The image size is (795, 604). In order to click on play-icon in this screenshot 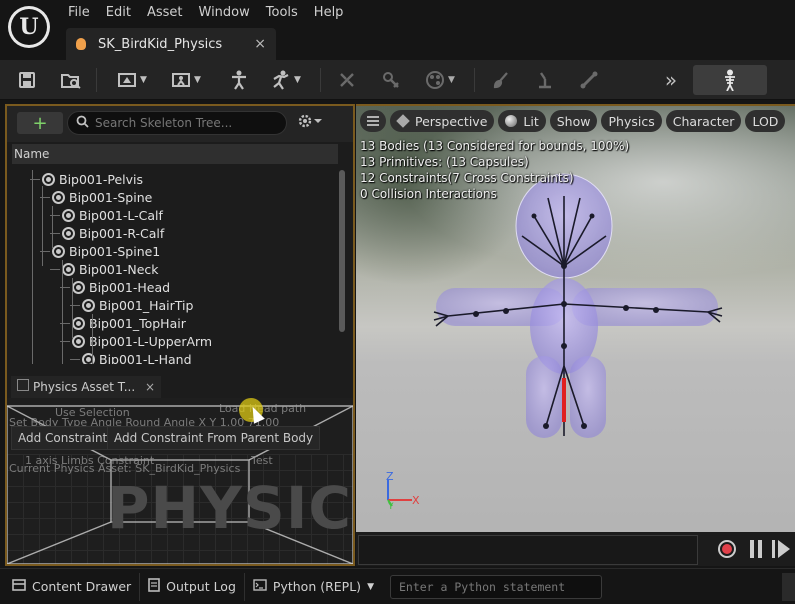, I will do `click(784, 549)`.